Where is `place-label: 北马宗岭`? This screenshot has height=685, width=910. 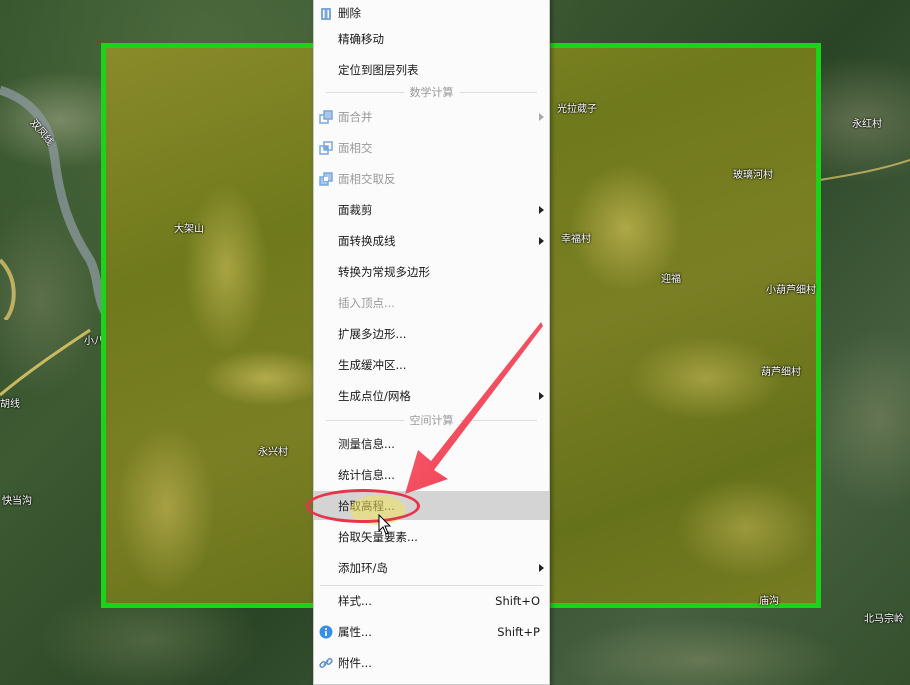 place-label: 北马宗岭 is located at coordinates (884, 619).